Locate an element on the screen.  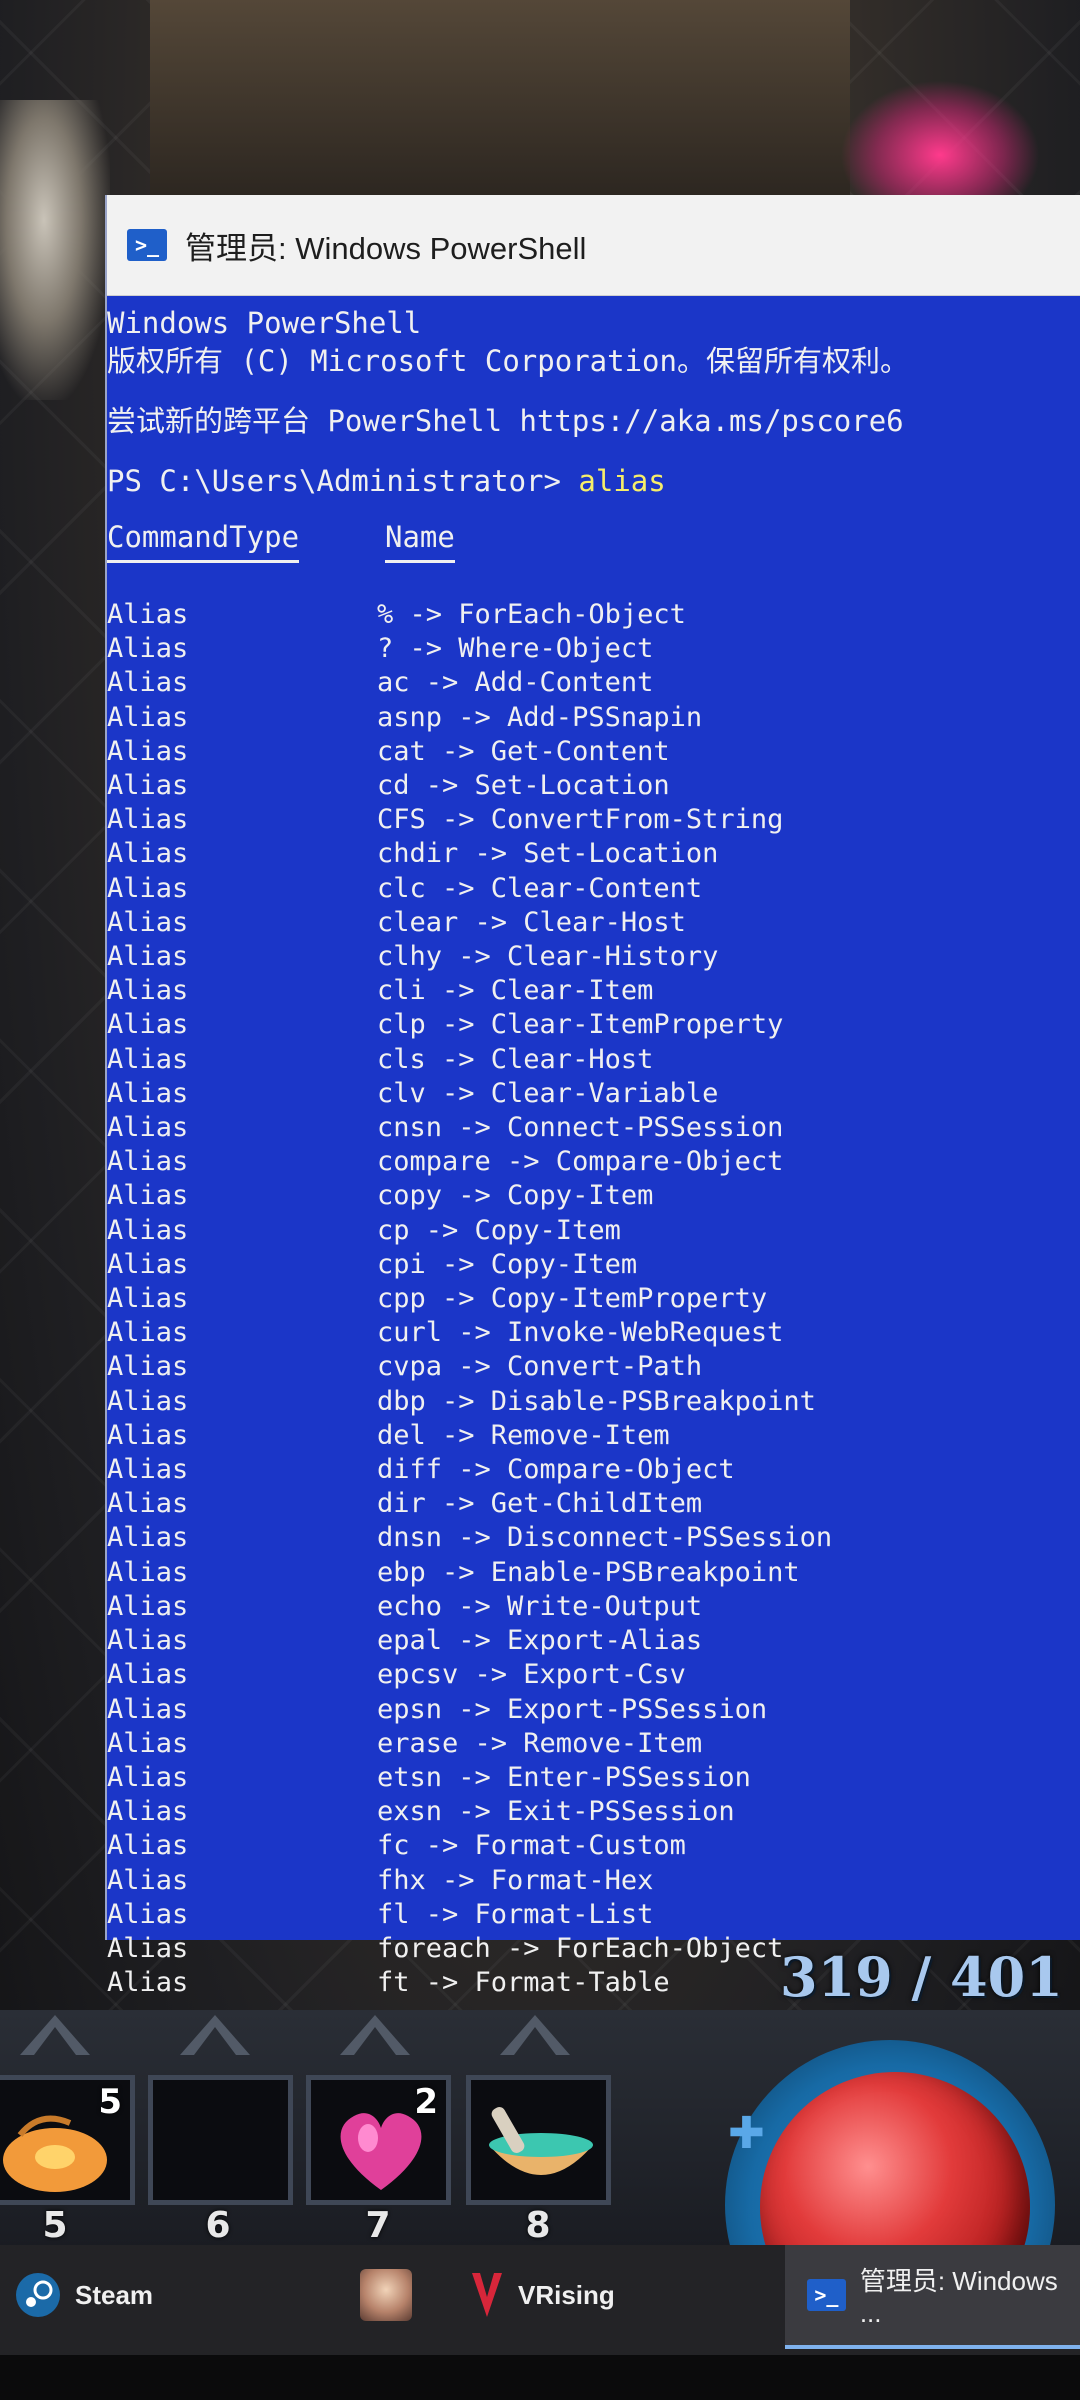
prompt-text: PS C:\Users\Administrator> is located at coordinates (343, 481).